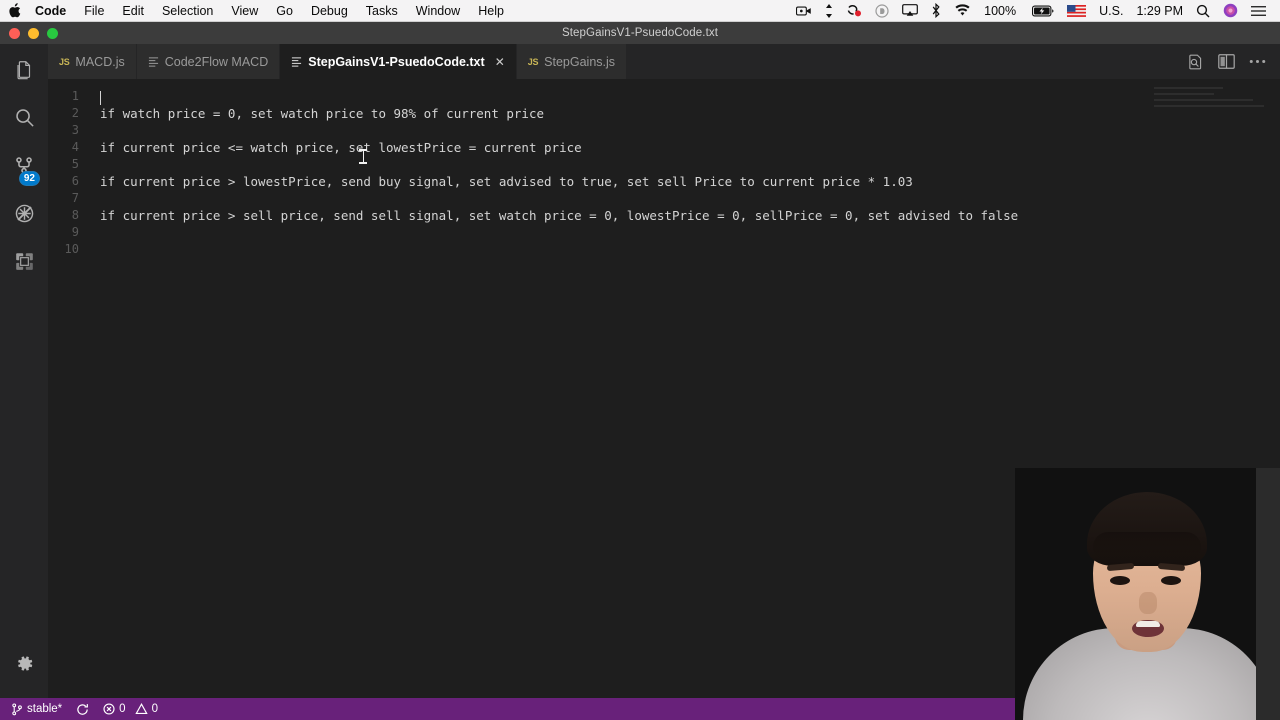  Describe the element at coordinates (109, 709) in the screenshot. I see `error-circle-icon` at that location.